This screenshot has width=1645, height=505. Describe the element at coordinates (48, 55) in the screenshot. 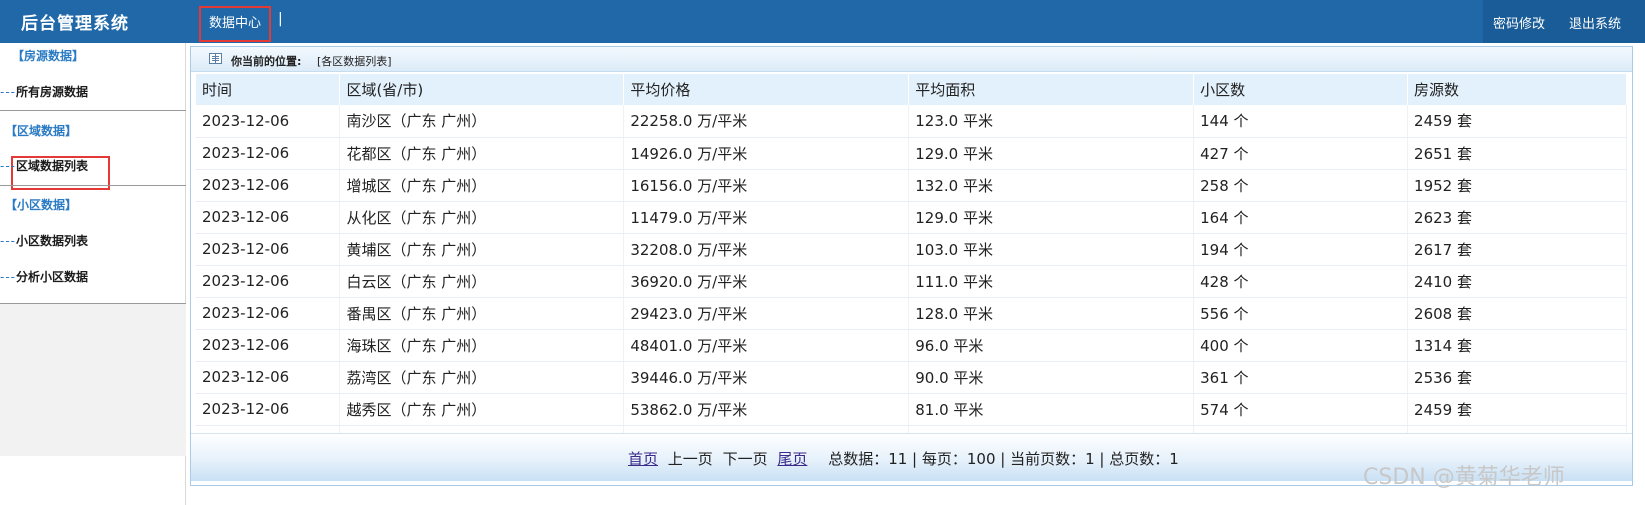

I see `sidebar-group-house: 【房源数据】` at that location.